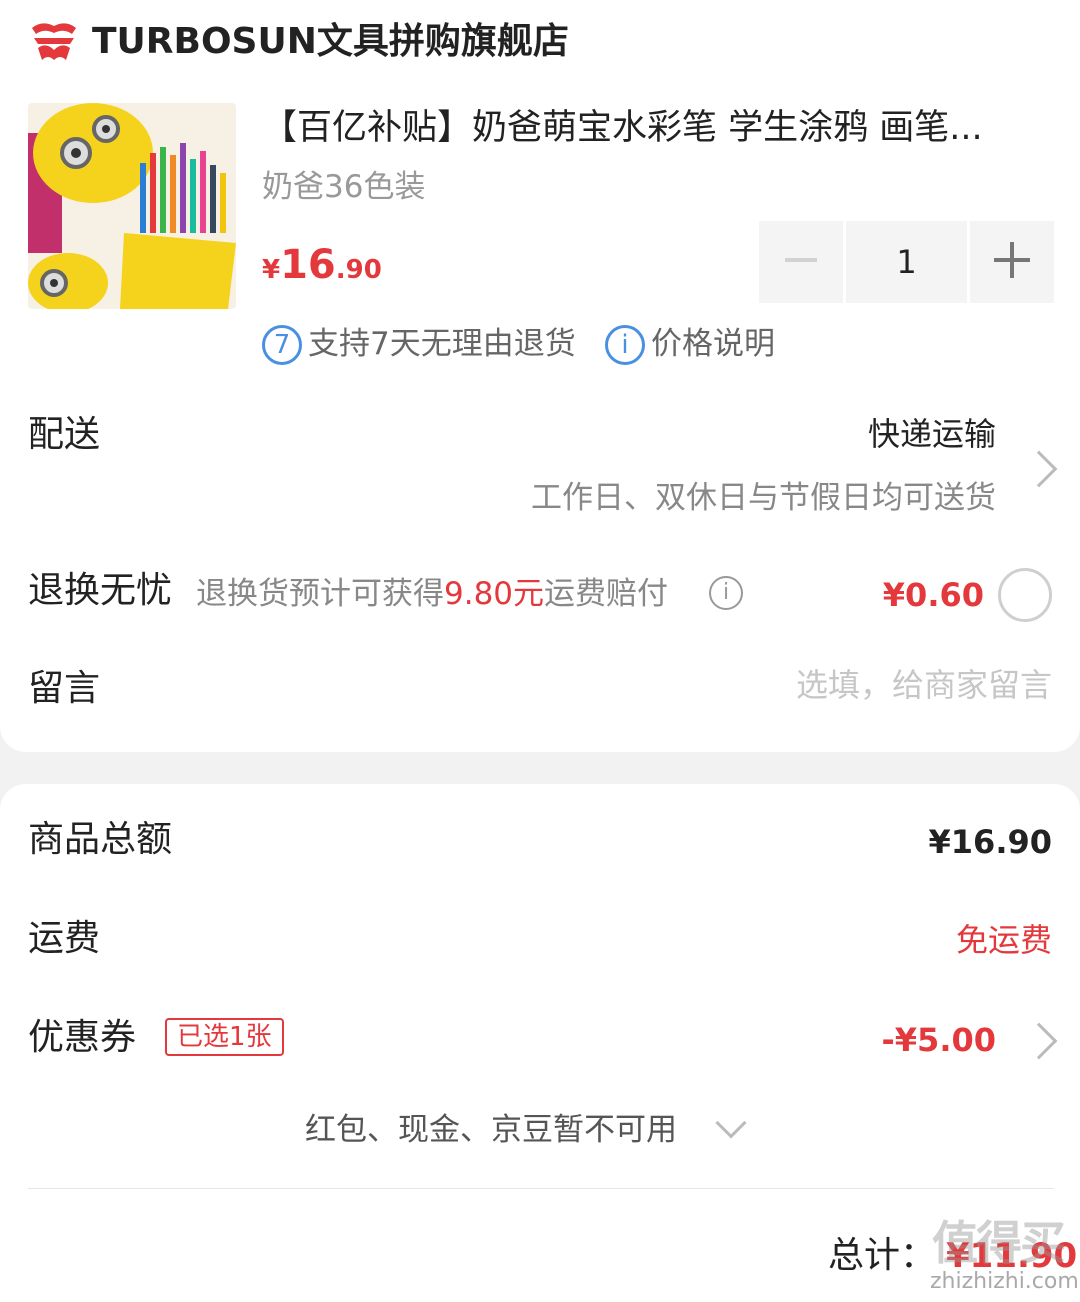  I want to click on coupon-selected-badge: 已选1张, so click(224, 1037).